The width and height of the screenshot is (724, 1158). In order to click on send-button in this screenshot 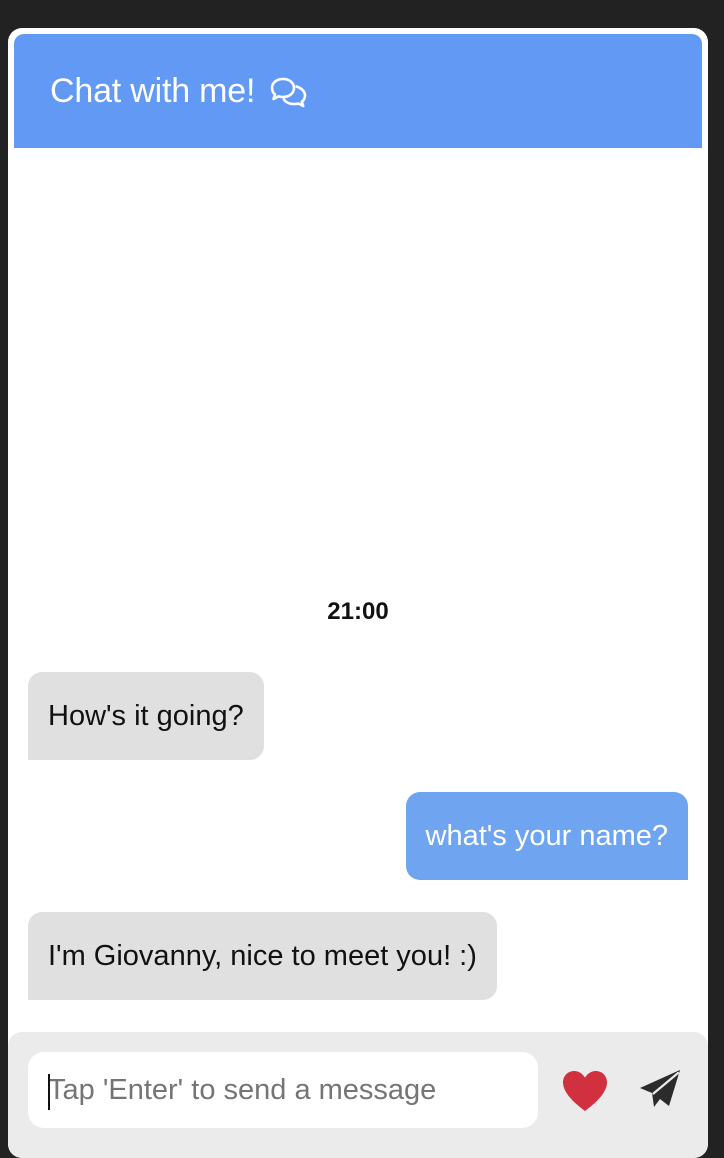, I will do `click(660, 1090)`.